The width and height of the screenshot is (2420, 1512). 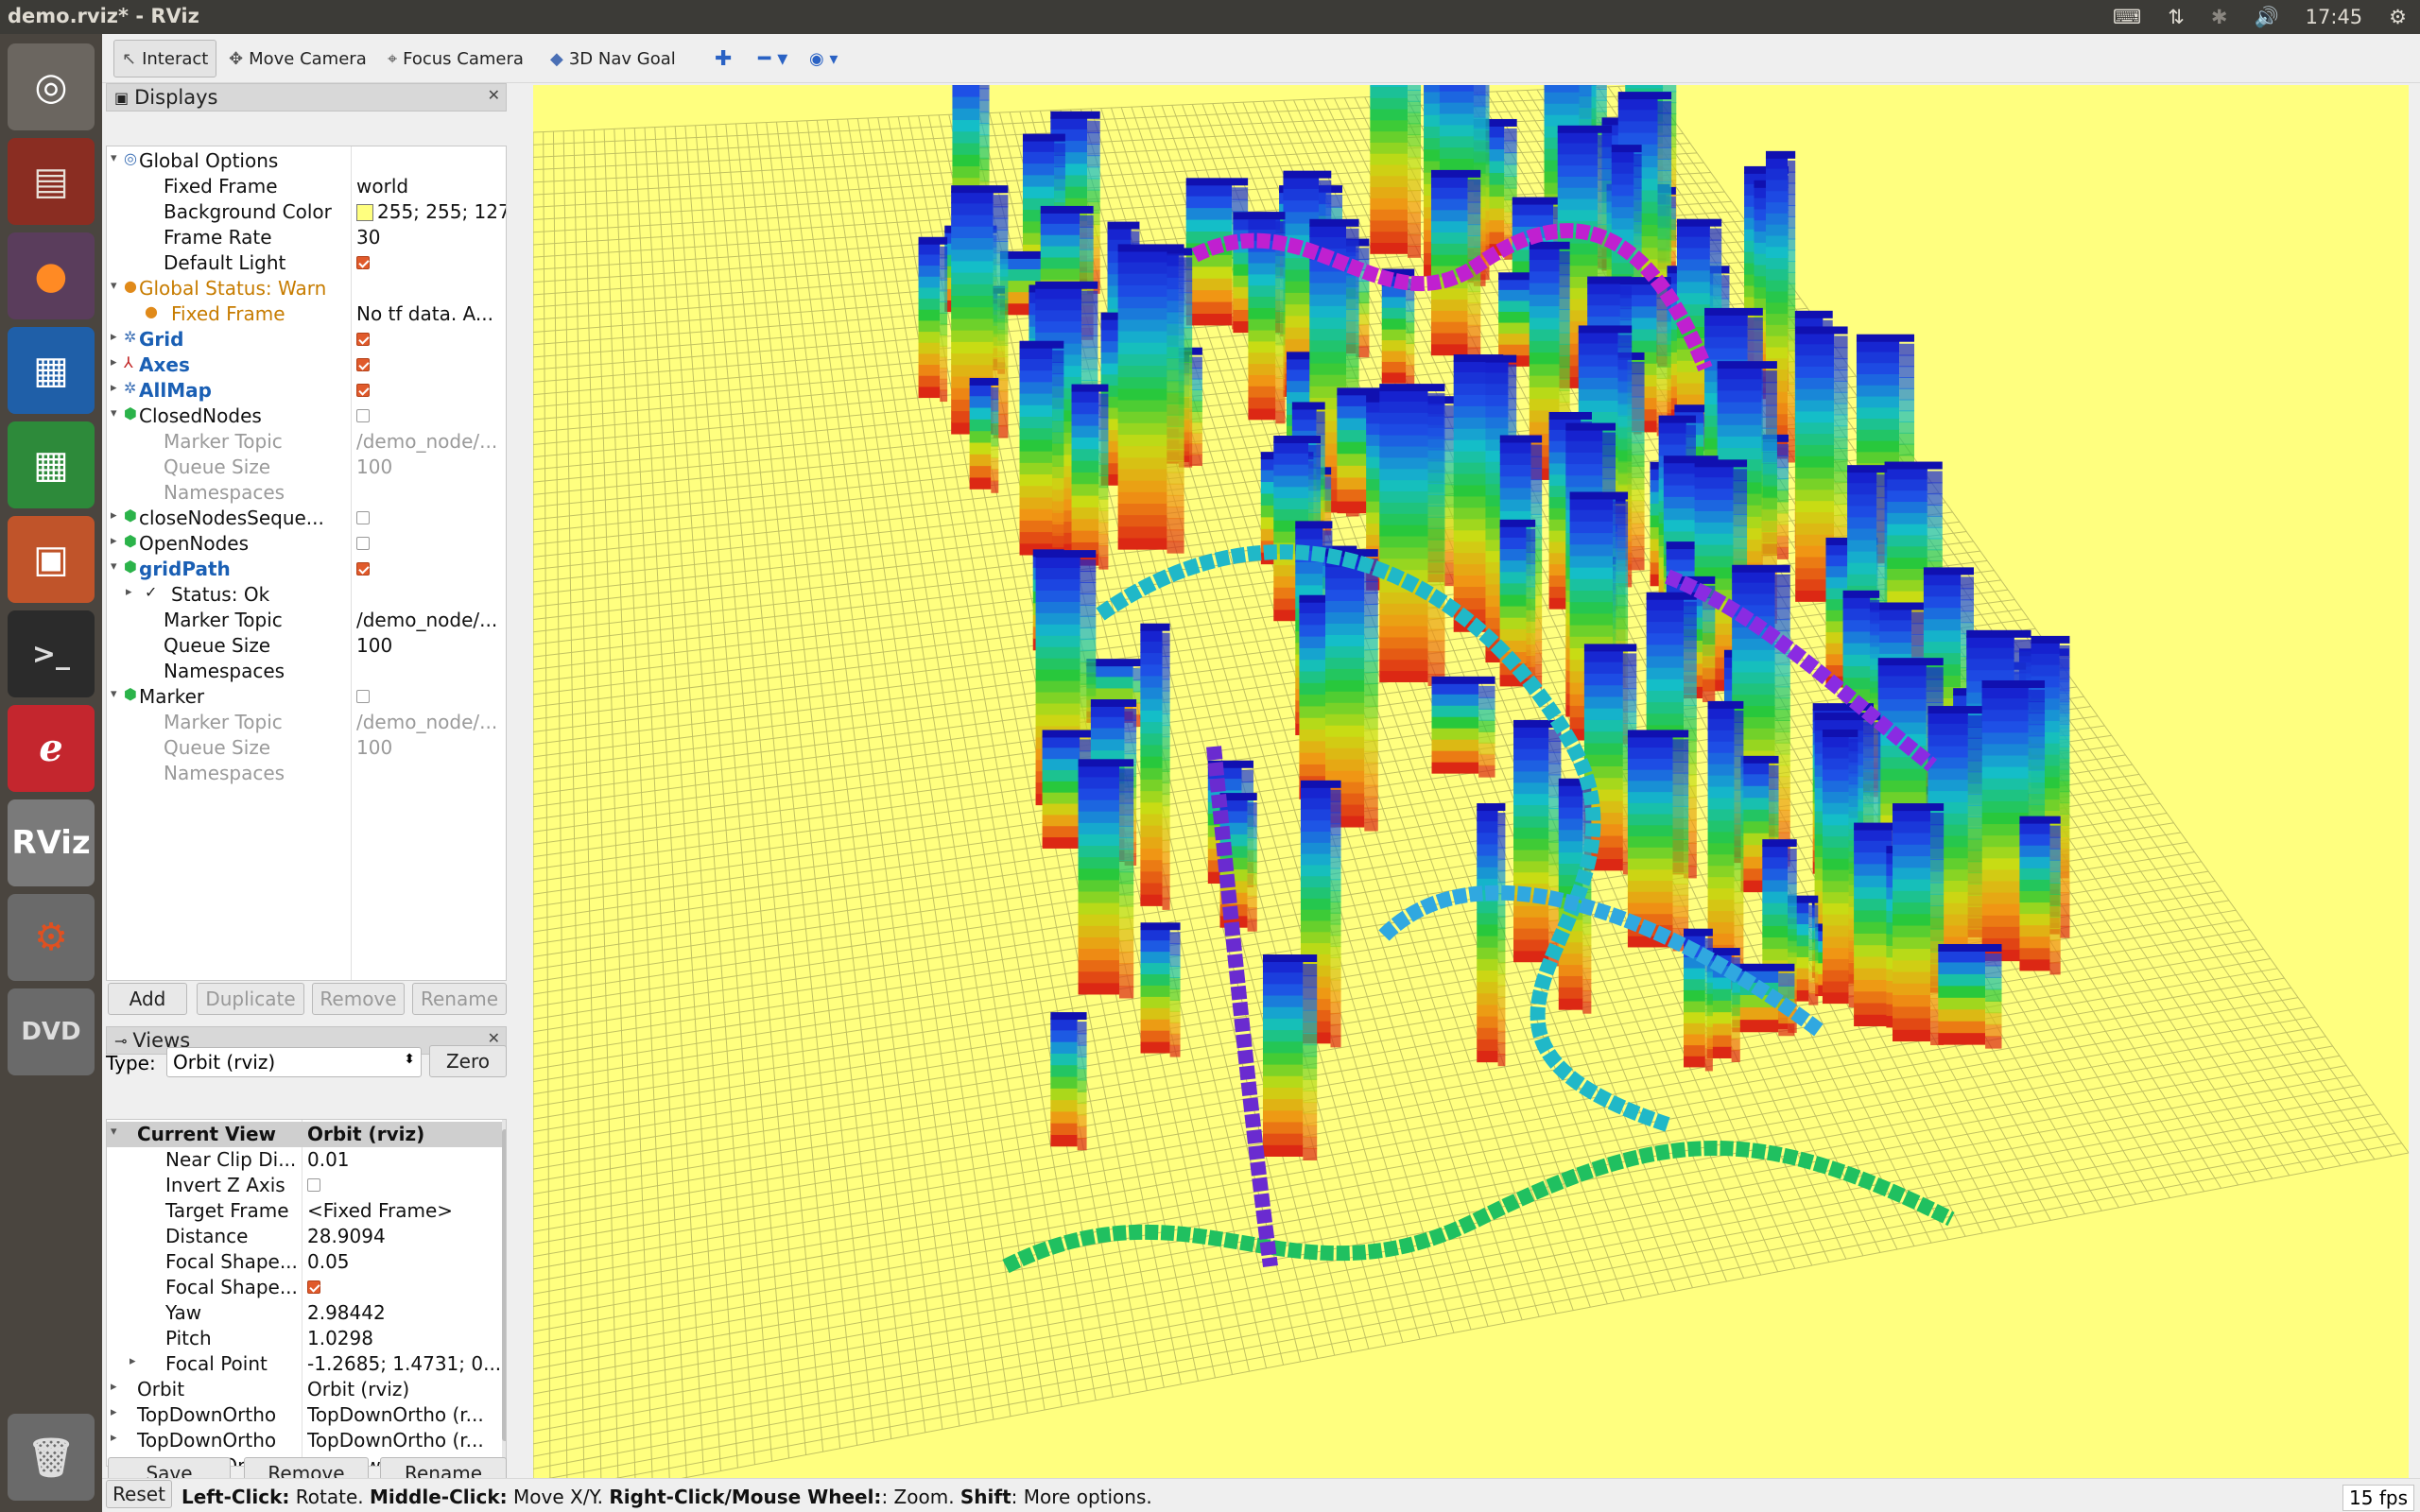 What do you see at coordinates (2398, 17) in the screenshot?
I see `gear-icon: ⚙` at bounding box center [2398, 17].